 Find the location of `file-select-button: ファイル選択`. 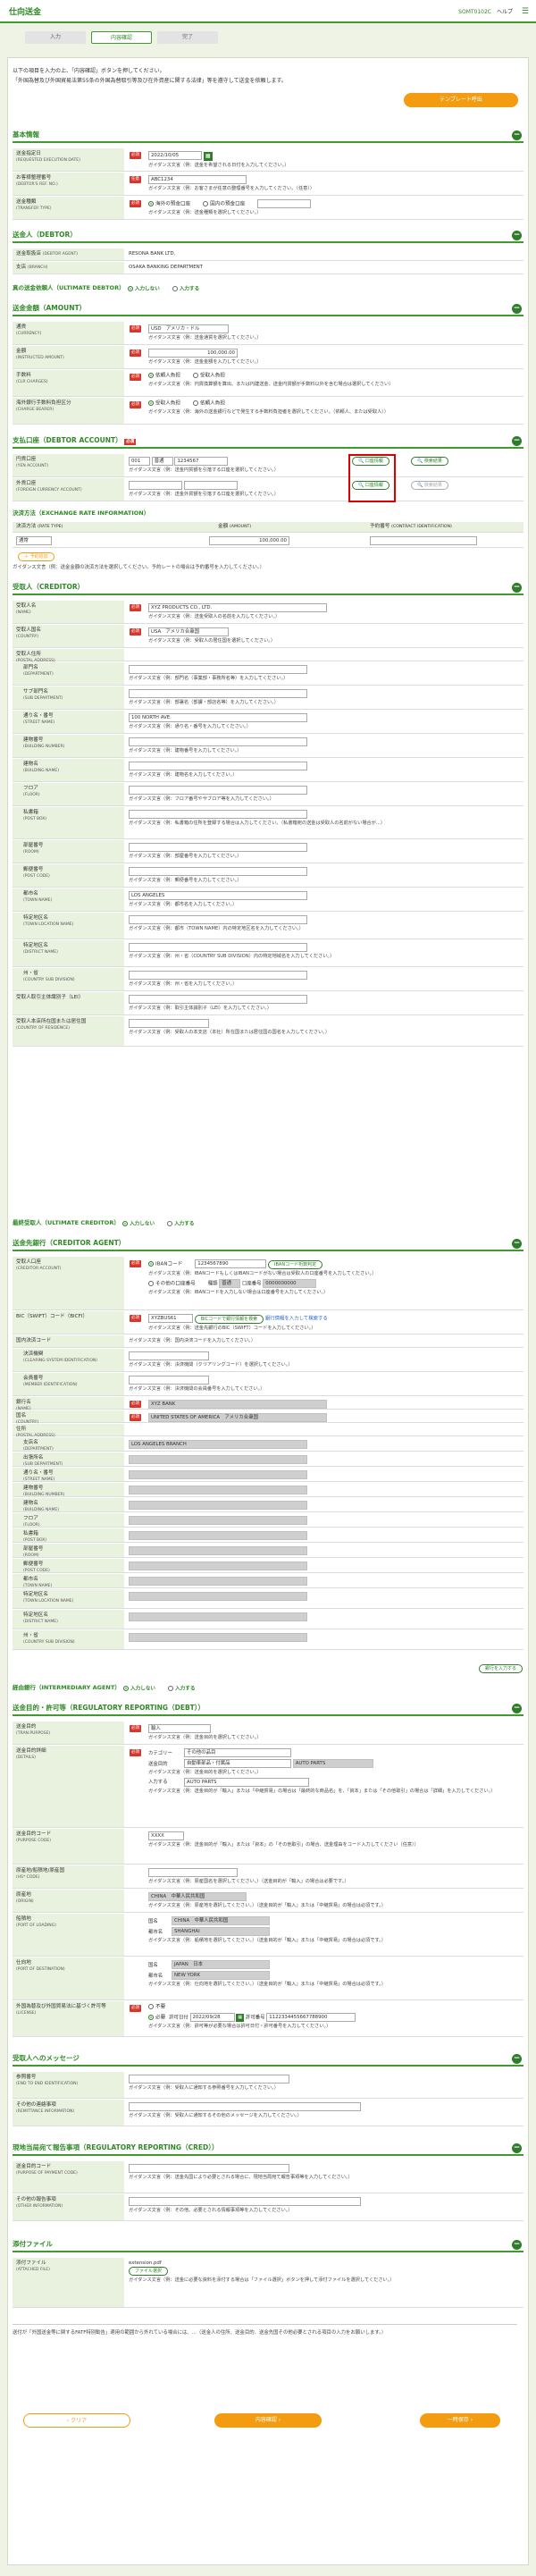

file-select-button: ファイル選択 is located at coordinates (149, 2272).